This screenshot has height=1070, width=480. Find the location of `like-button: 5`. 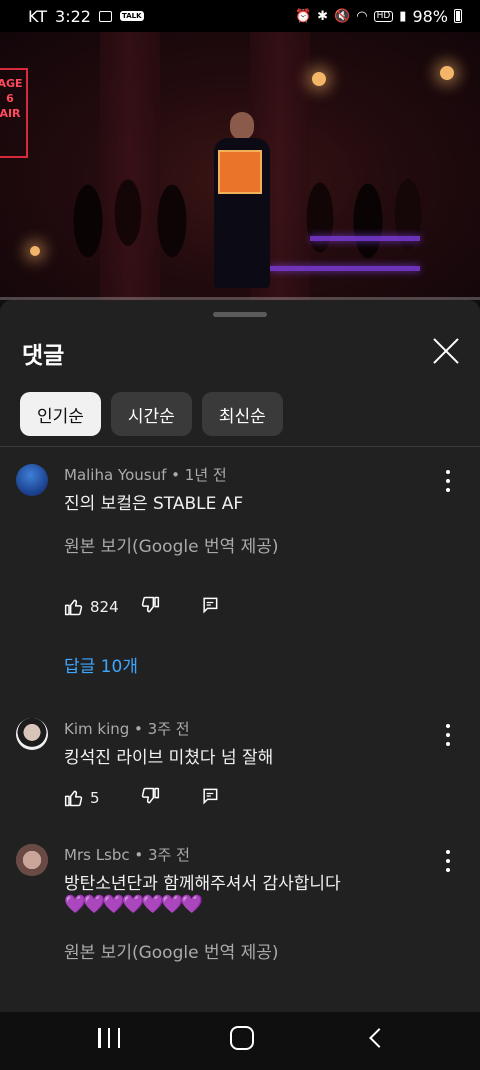

like-button: 5 is located at coordinates (102, 798).